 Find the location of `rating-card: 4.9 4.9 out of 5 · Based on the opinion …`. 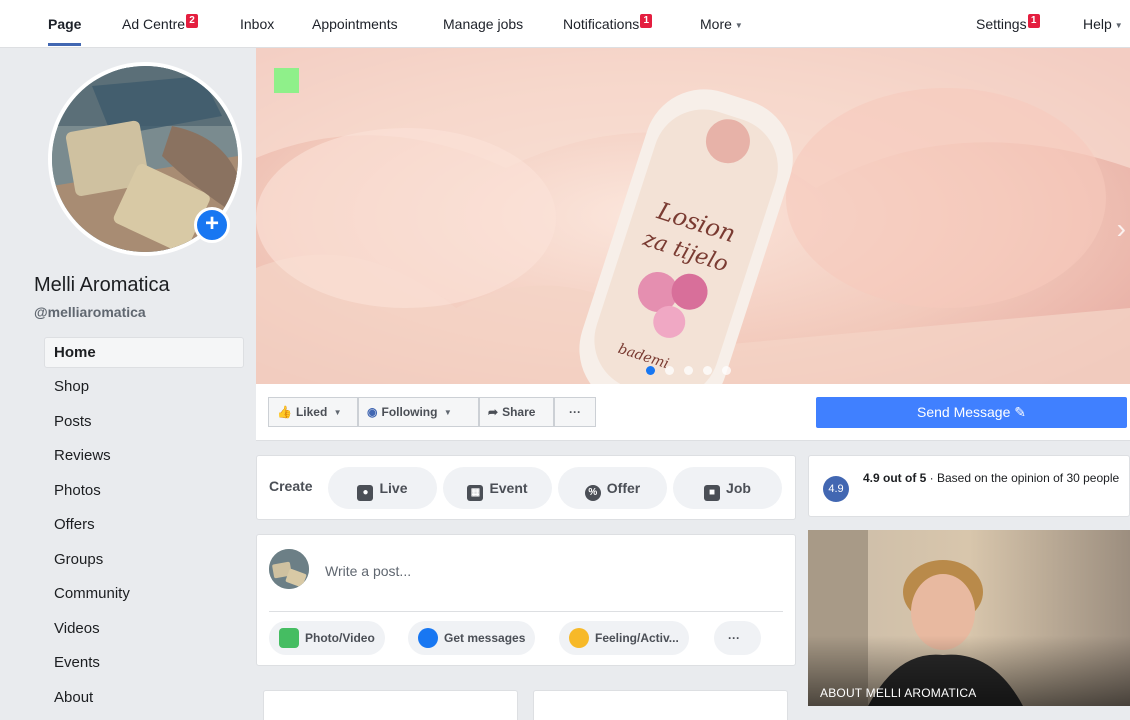

rating-card: 4.9 4.9 out of 5 · Based on the opinion … is located at coordinates (969, 486).